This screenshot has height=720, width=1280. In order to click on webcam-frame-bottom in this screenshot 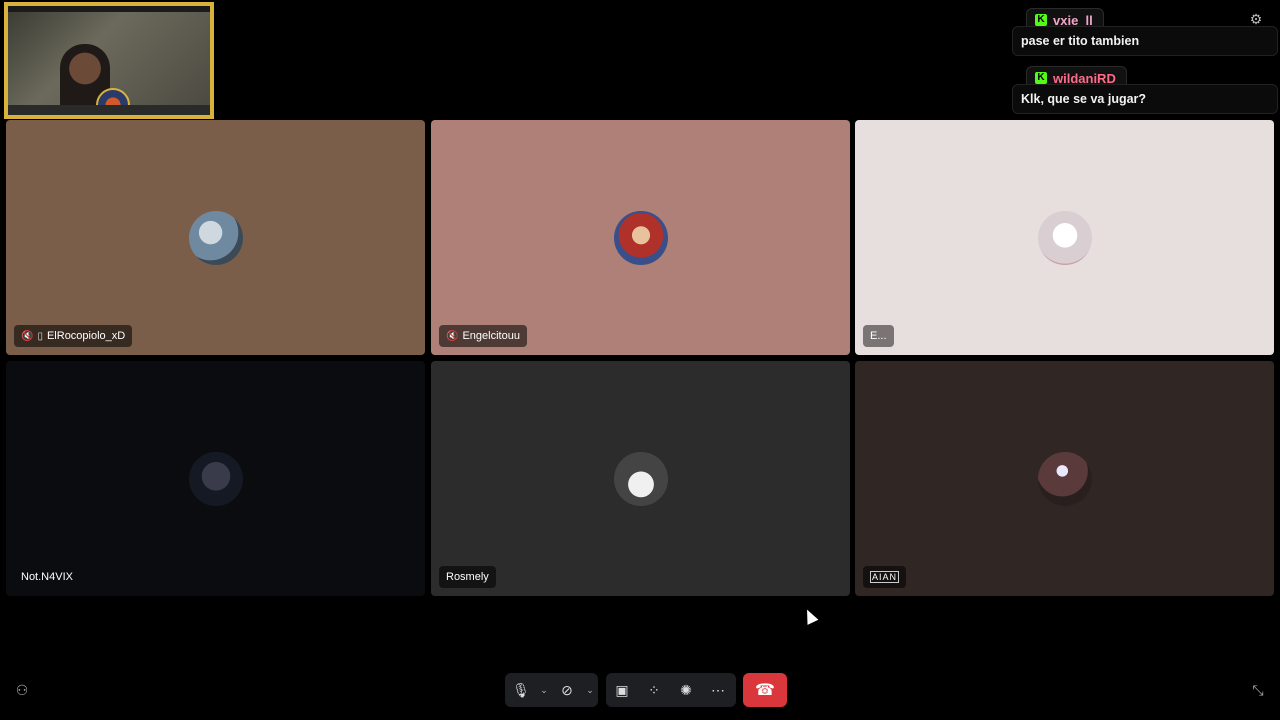, I will do `click(109, 110)`.